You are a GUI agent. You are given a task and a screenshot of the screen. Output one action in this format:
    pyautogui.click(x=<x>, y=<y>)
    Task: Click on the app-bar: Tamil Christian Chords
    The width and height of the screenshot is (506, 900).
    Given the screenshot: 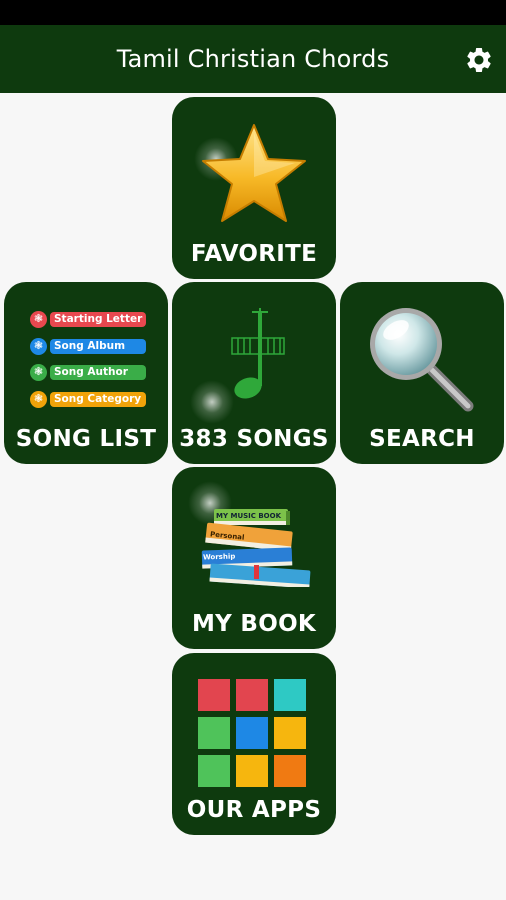 What is the action you would take?
    pyautogui.click(x=253, y=59)
    